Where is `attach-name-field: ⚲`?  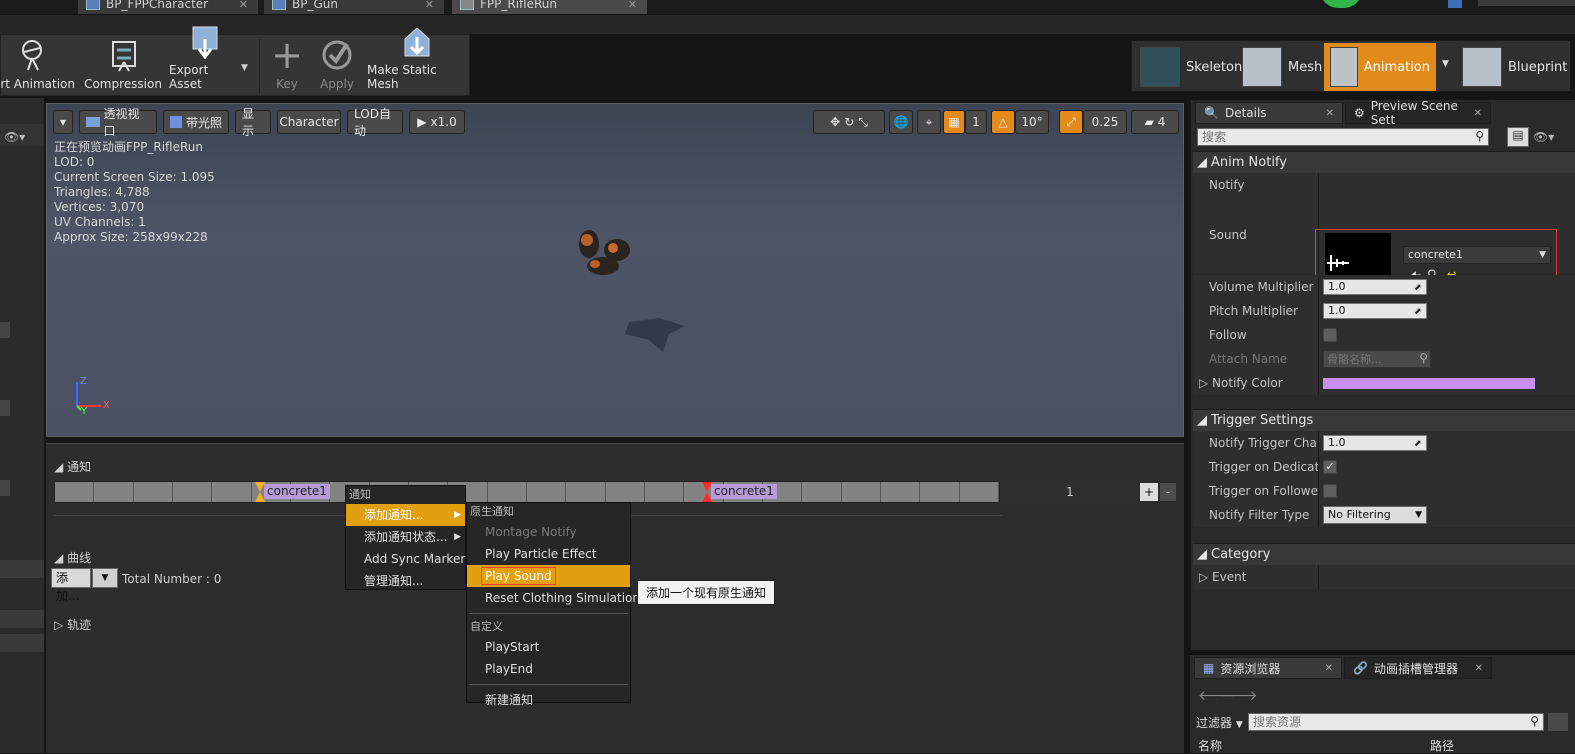
attach-name-field: ⚲ is located at coordinates (1377, 359).